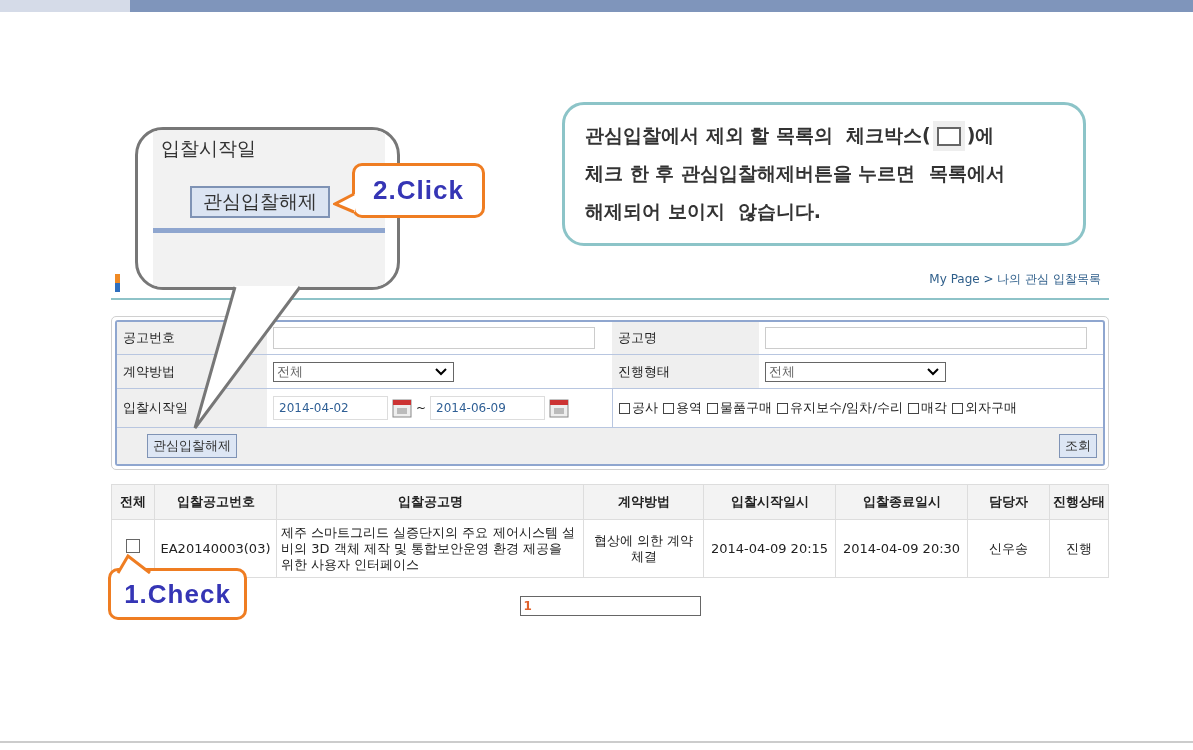  Describe the element at coordinates (418, 190) in the screenshot. I see `callout-text: 2.Click` at that location.